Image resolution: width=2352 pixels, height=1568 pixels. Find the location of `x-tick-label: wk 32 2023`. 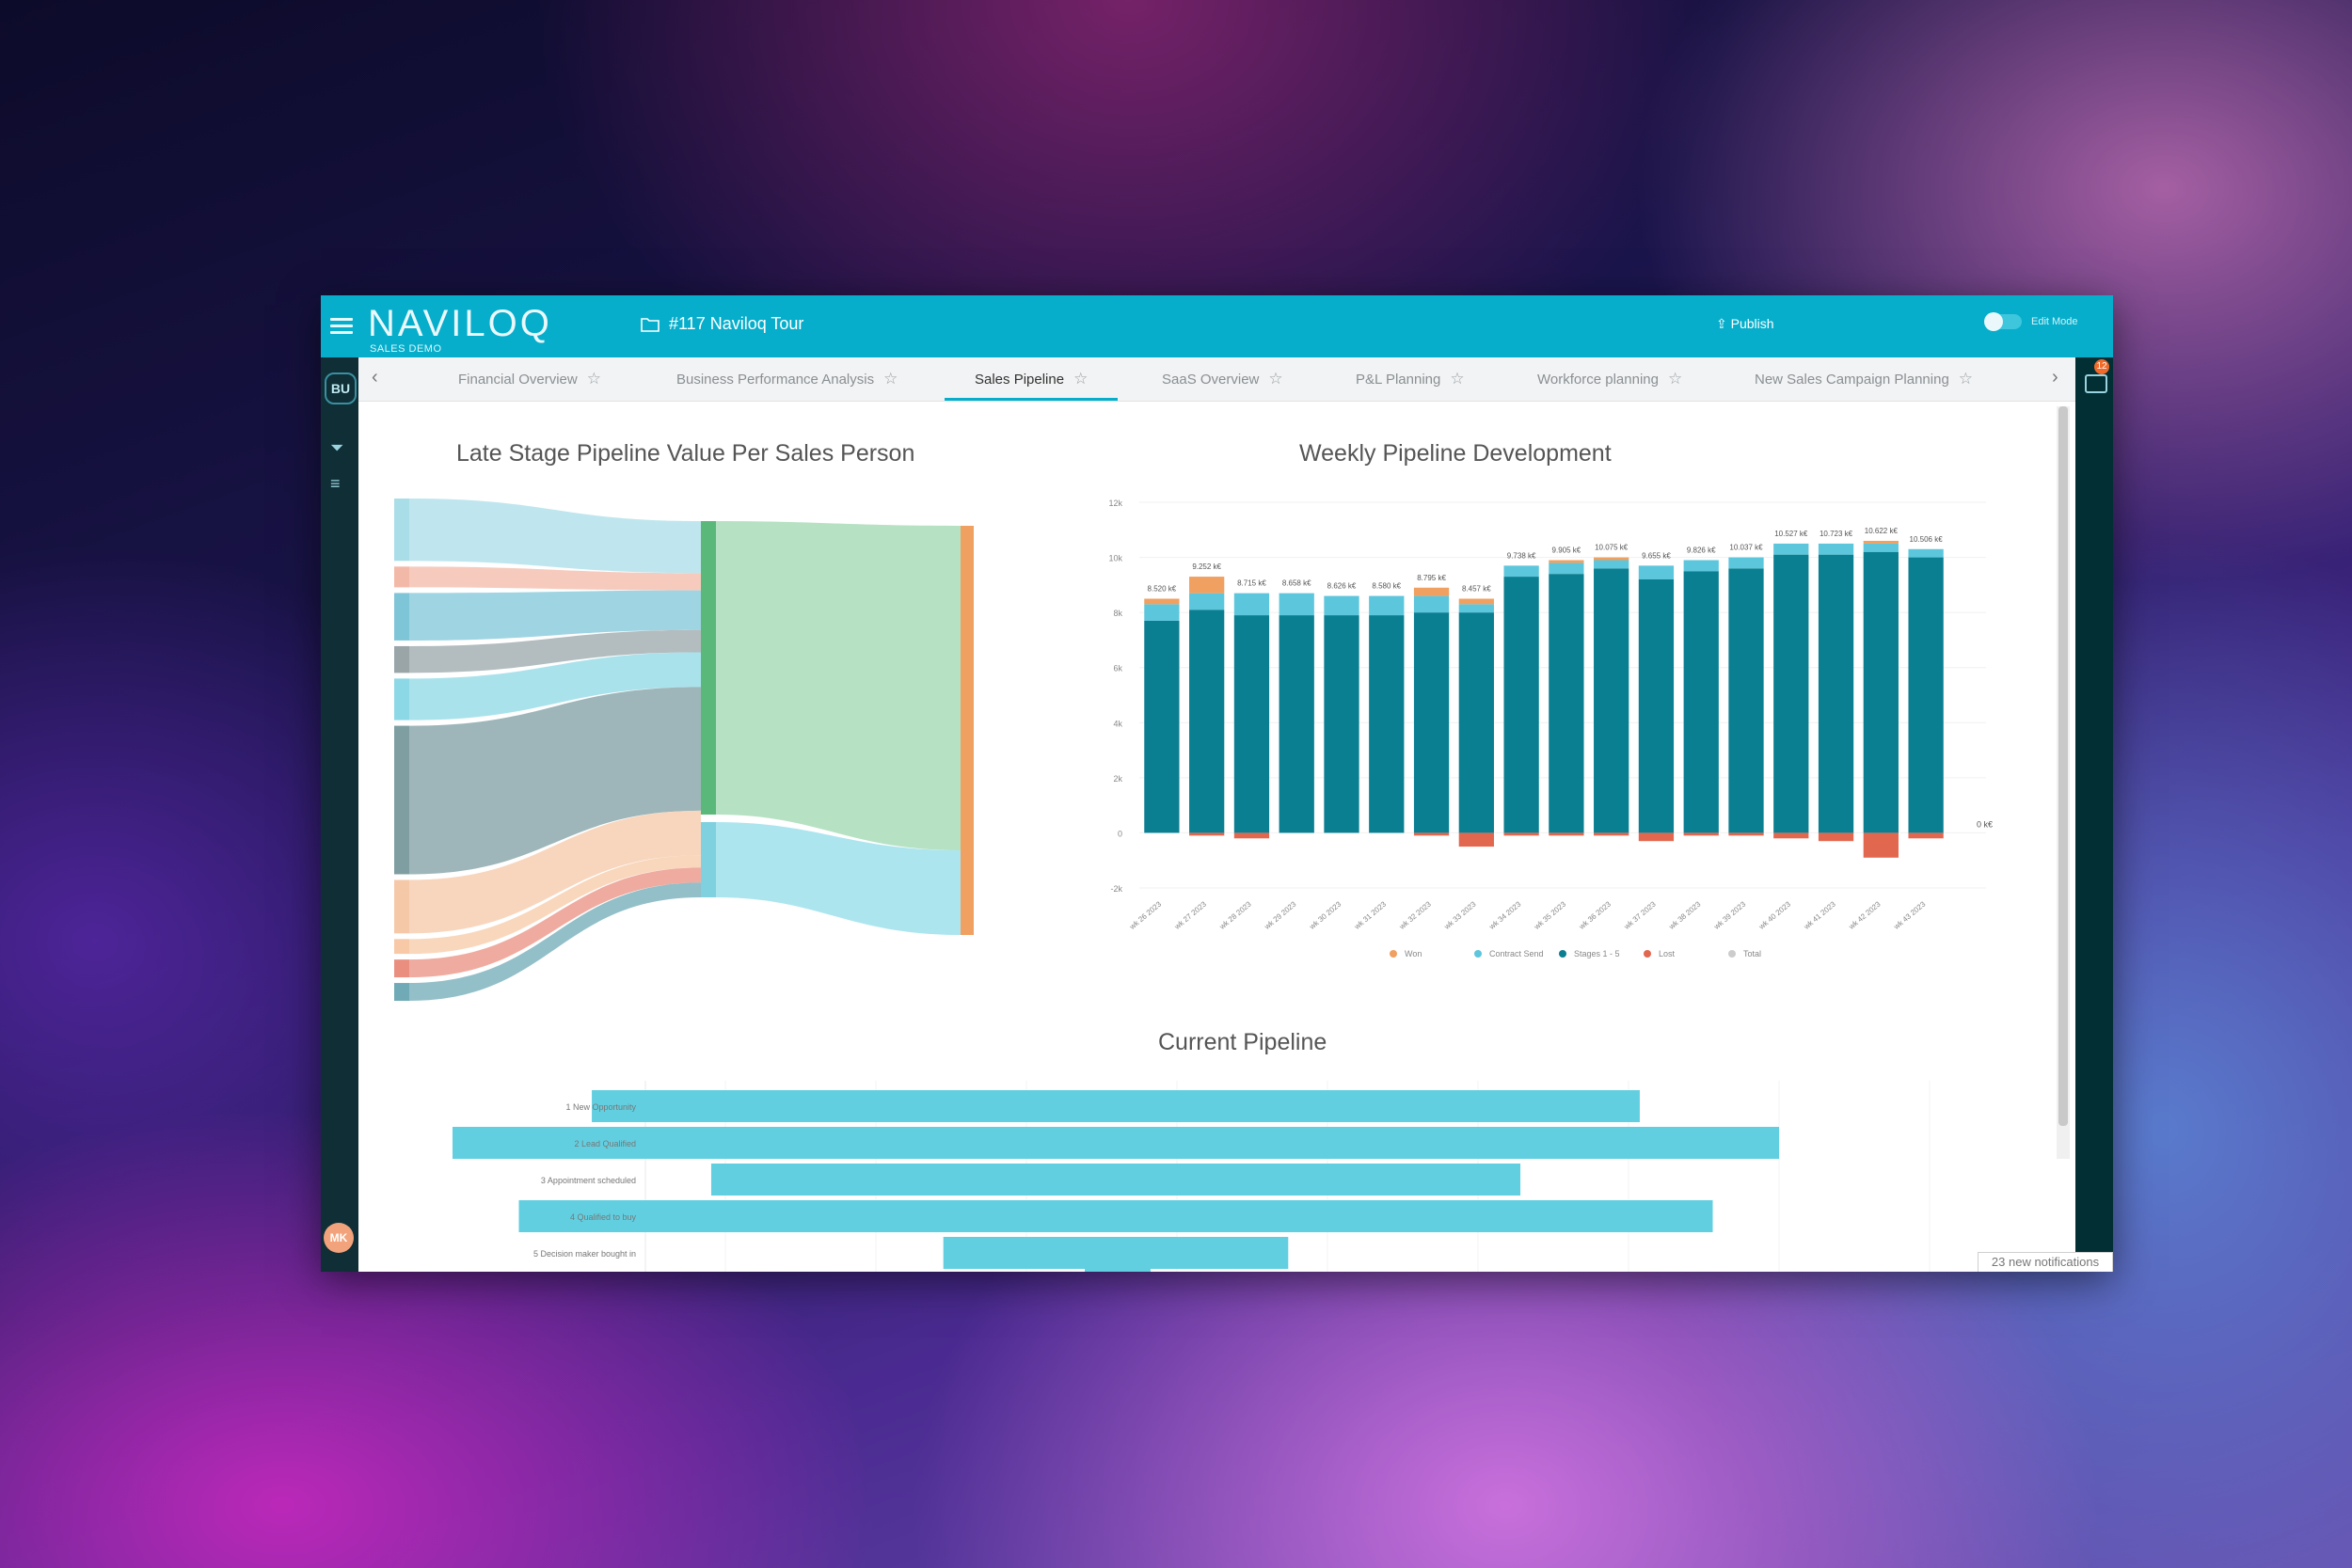

x-tick-label: wk 32 2023 is located at coordinates (1415, 915).